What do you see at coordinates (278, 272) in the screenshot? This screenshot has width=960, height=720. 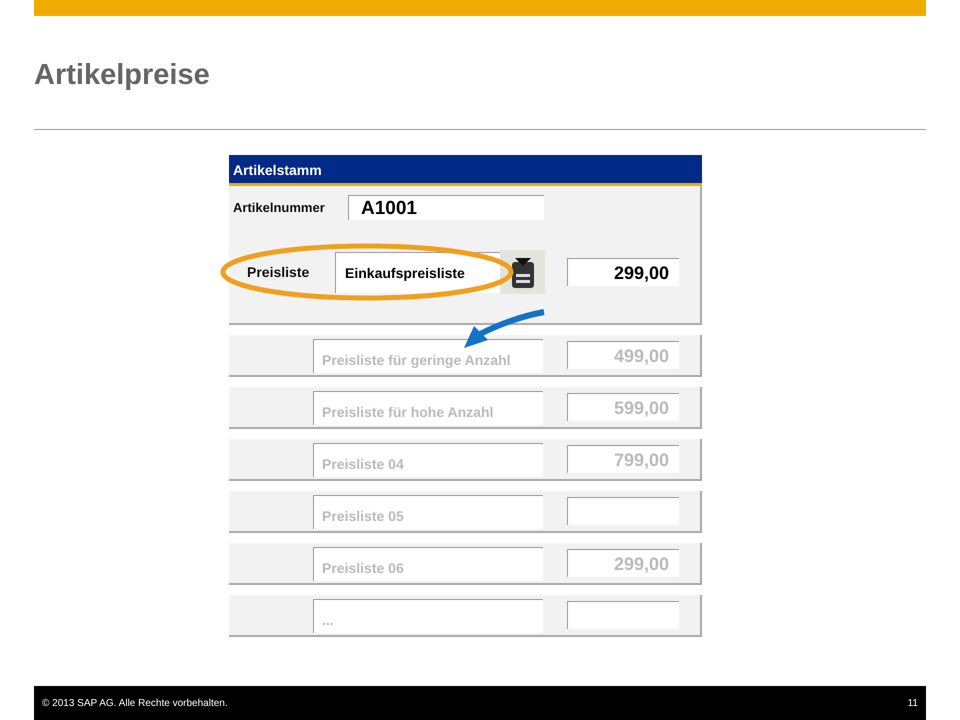 I see `price-list-label: Preisliste` at bounding box center [278, 272].